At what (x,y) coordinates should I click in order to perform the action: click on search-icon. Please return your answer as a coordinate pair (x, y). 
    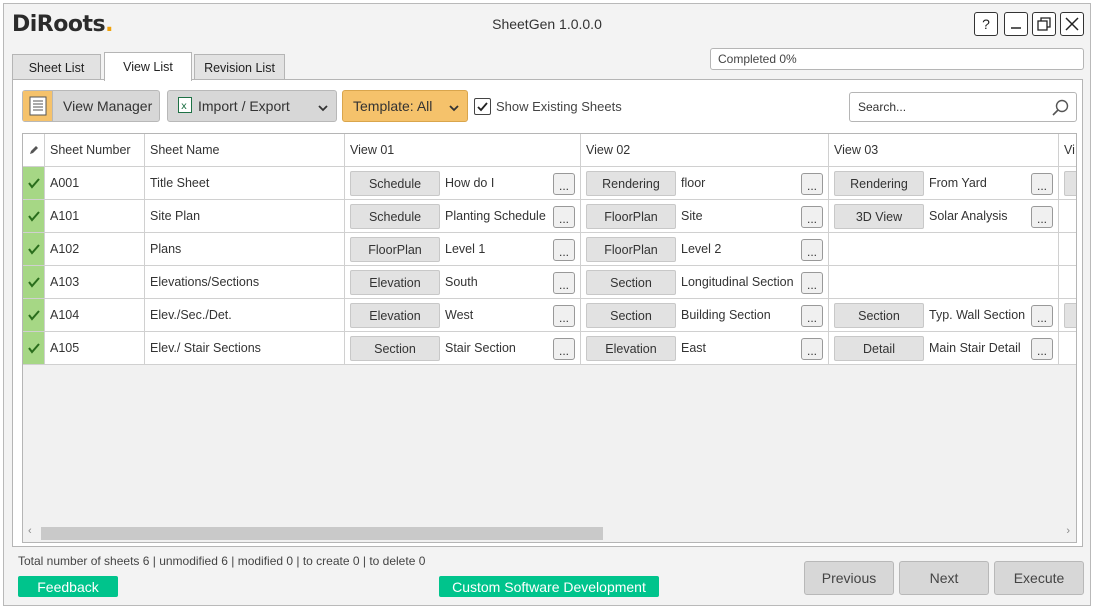
    Looking at the image, I should click on (1061, 113).